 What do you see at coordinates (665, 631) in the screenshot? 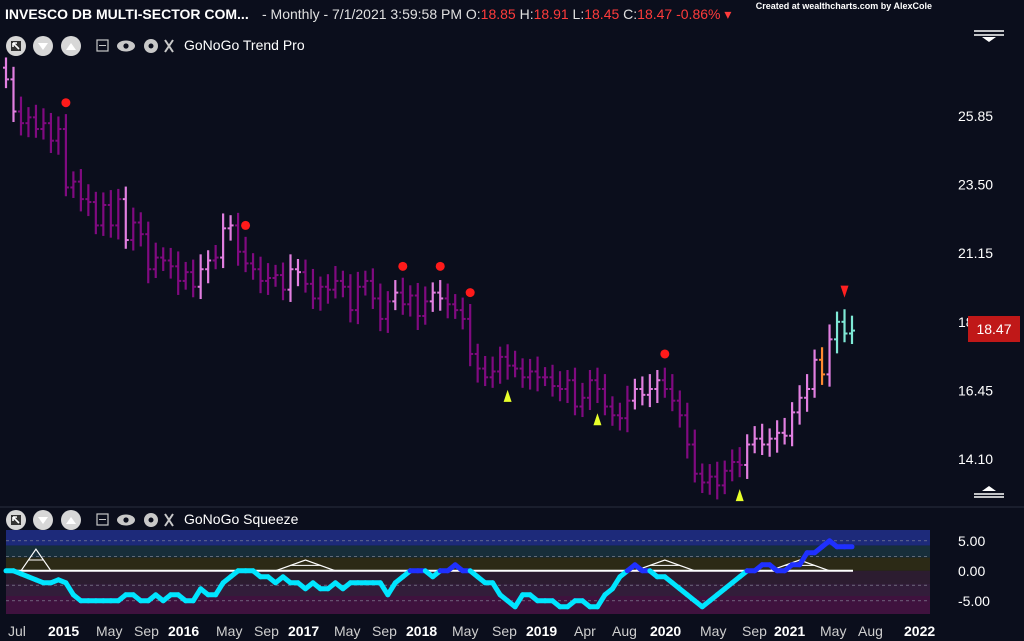
I see `x-tick-label: 2020` at bounding box center [665, 631].